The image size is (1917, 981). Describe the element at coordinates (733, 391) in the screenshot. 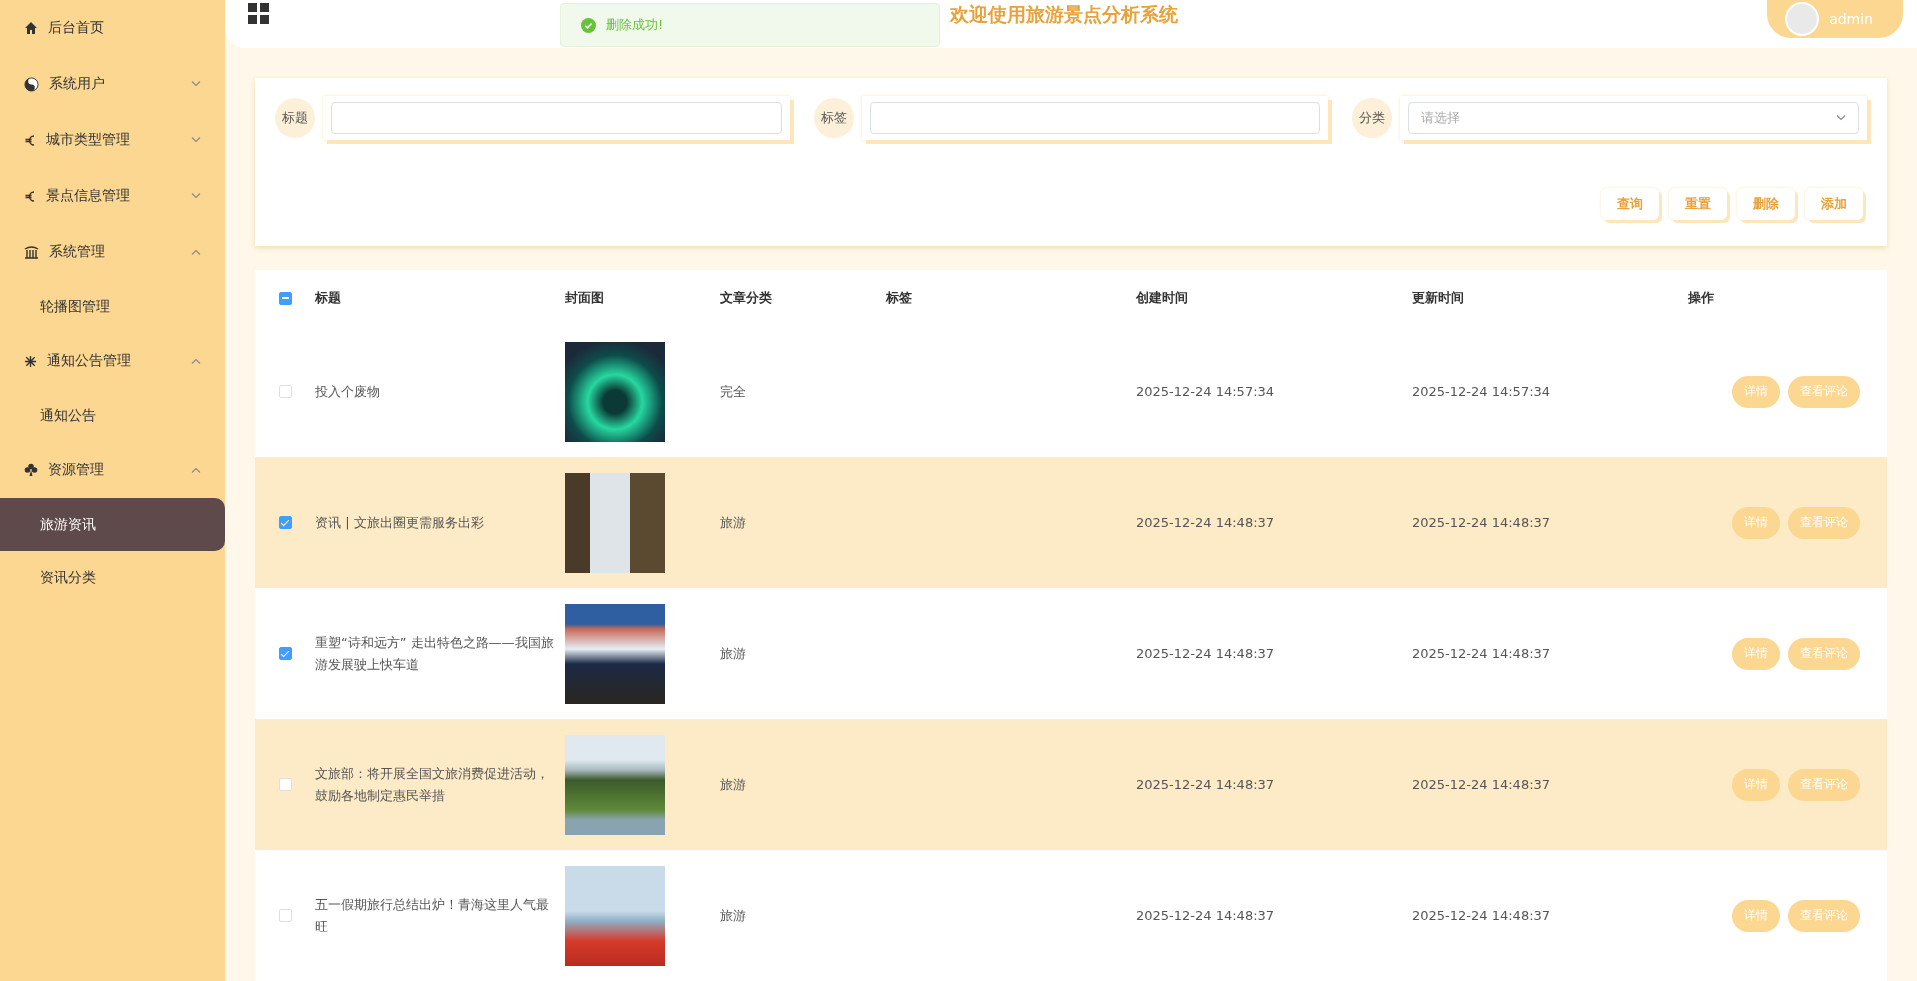

I see `table-cell-text: 完全` at that location.